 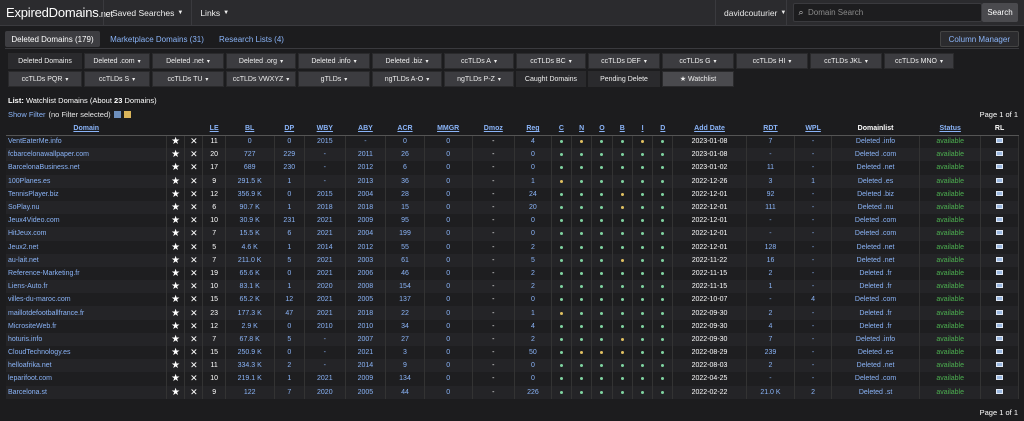 What do you see at coordinates (290, 234) in the screenshot?
I see `dp-link: 6` at bounding box center [290, 234].